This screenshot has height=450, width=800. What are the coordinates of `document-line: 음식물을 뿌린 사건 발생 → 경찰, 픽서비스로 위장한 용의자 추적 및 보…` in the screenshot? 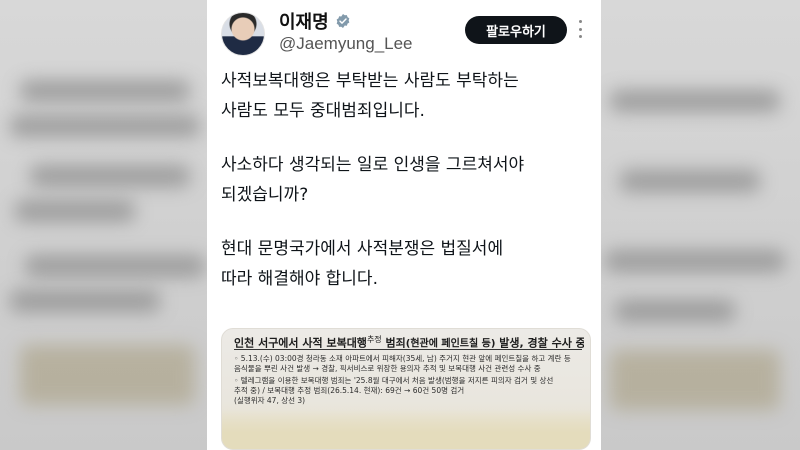 It's located at (387, 368).